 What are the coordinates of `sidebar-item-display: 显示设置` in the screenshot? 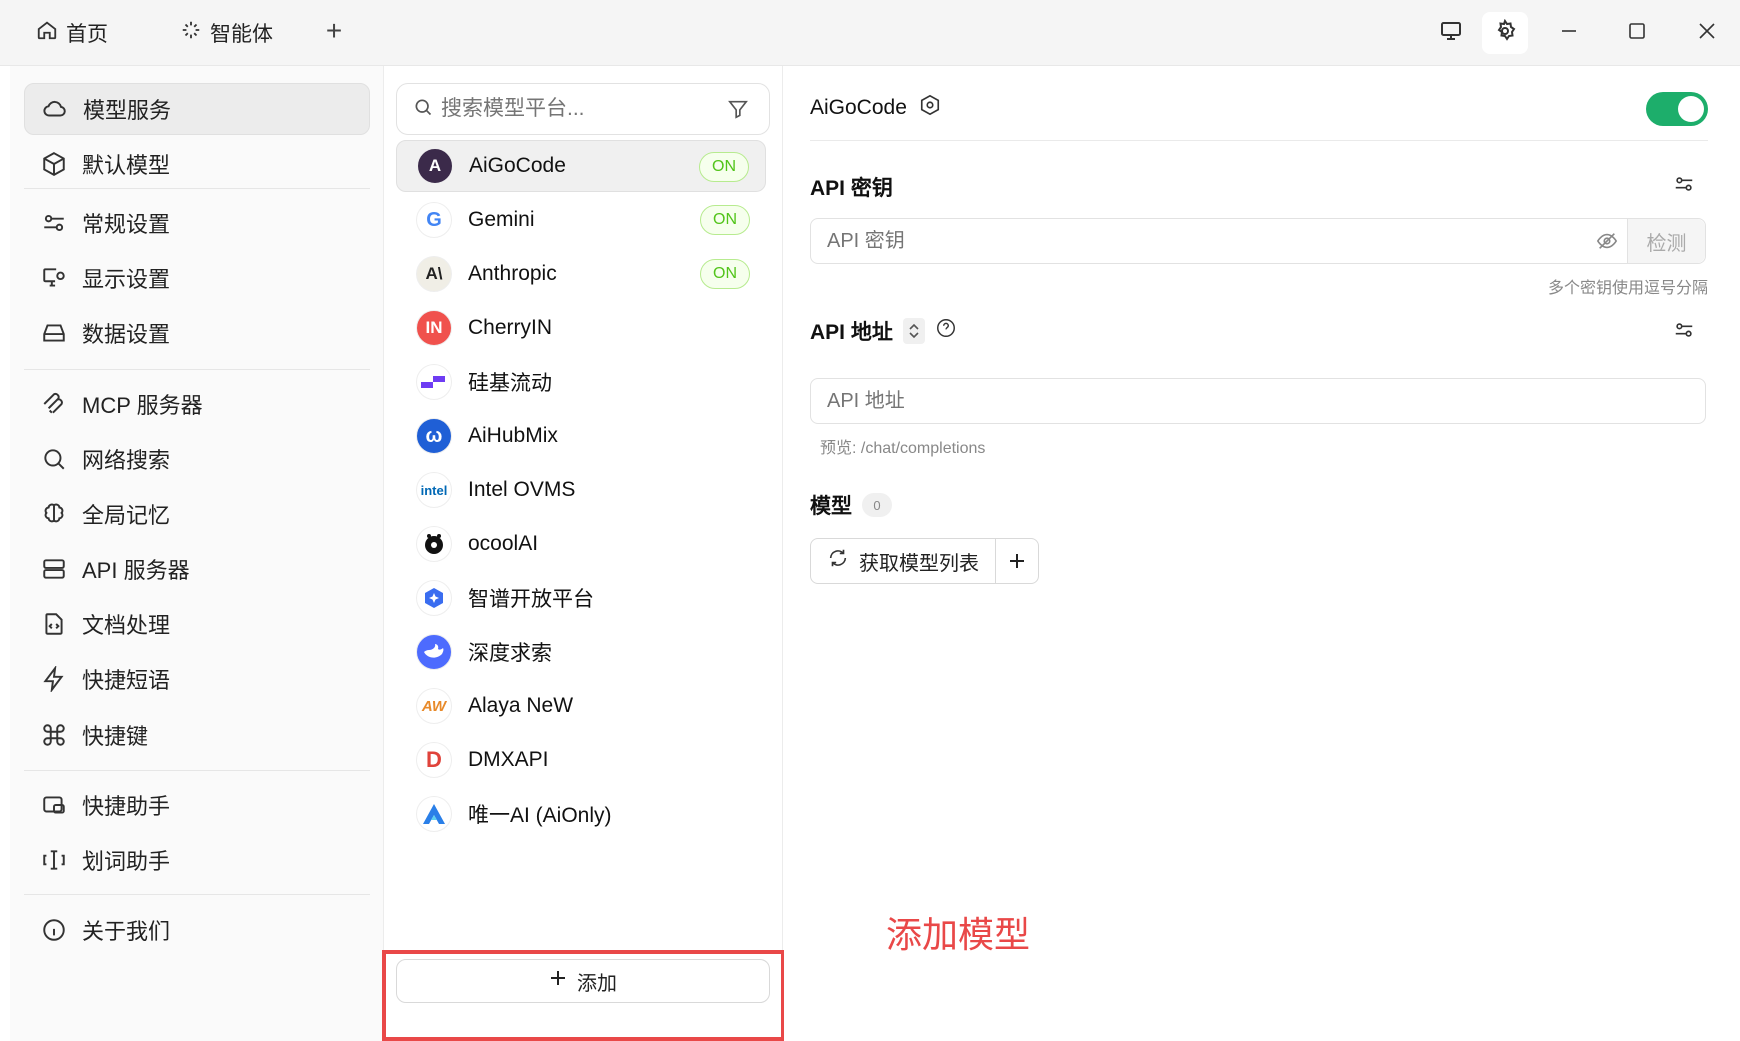 It's located at (197, 278).